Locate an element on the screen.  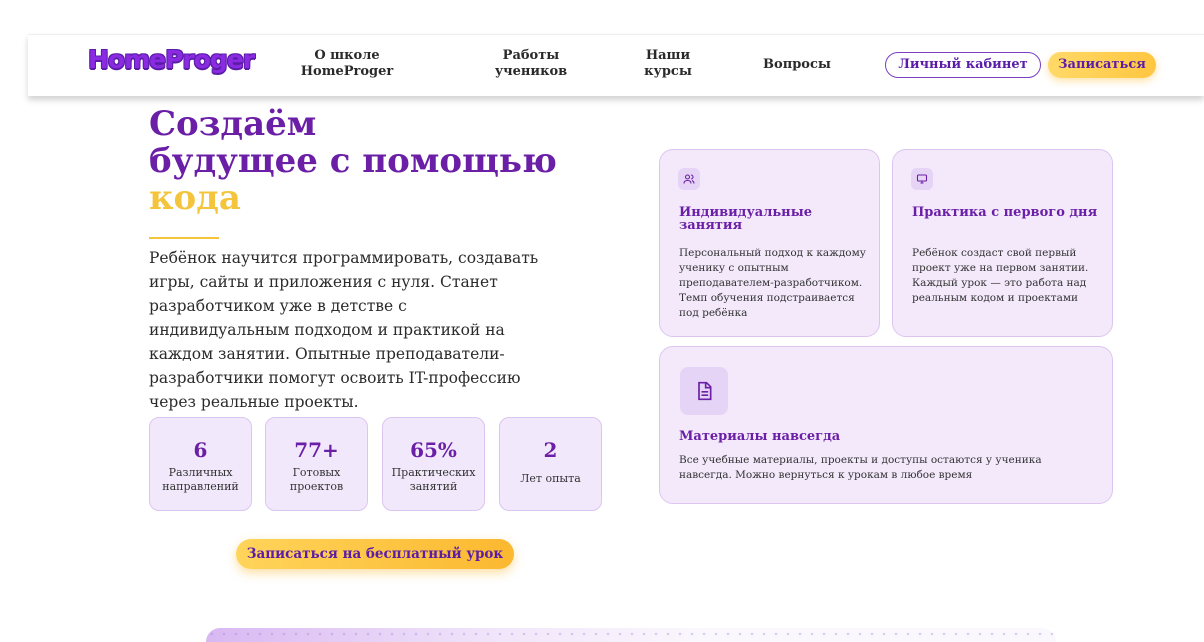
document-icon is located at coordinates (704, 391).